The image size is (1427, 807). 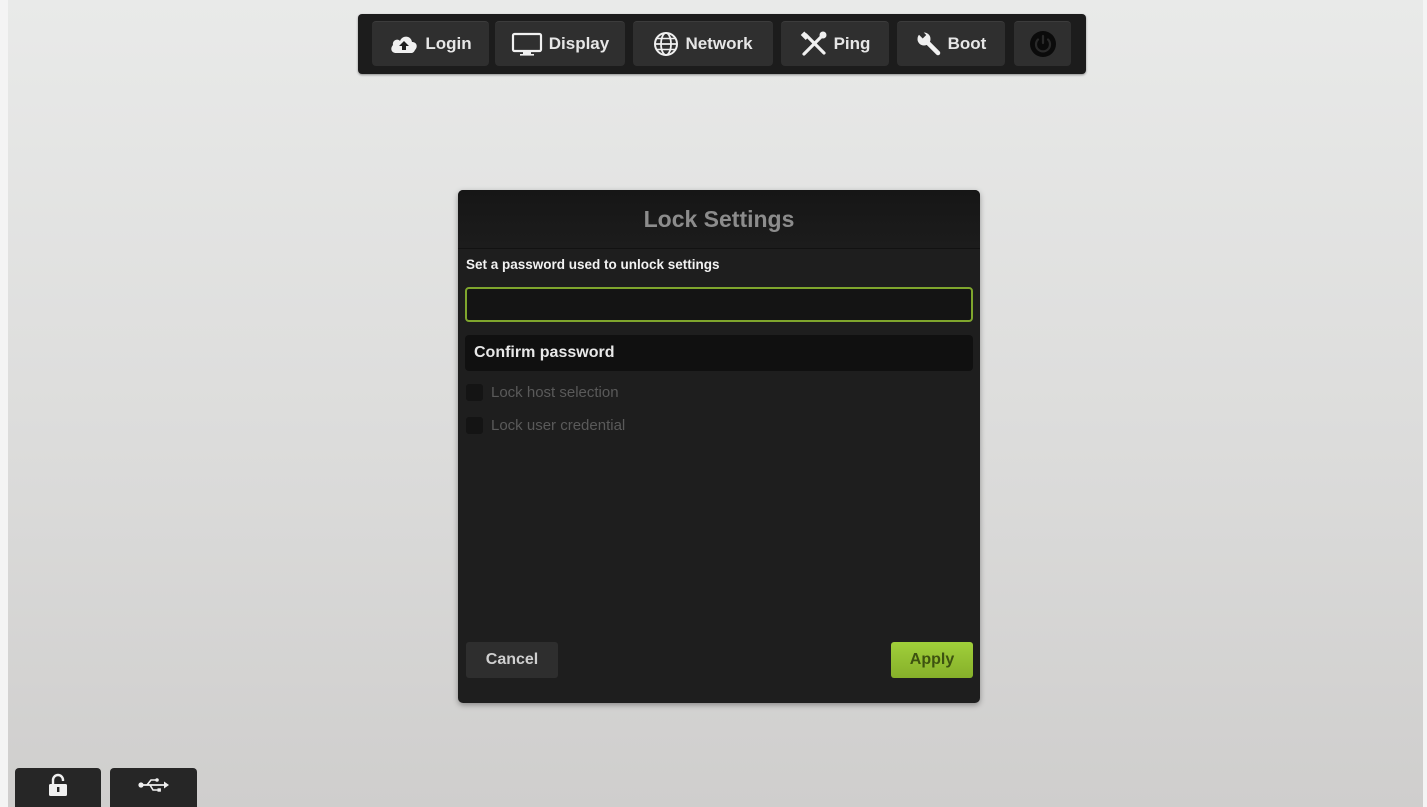 What do you see at coordinates (555, 392) in the screenshot?
I see `lock-host-selection-label: Lock host selection` at bounding box center [555, 392].